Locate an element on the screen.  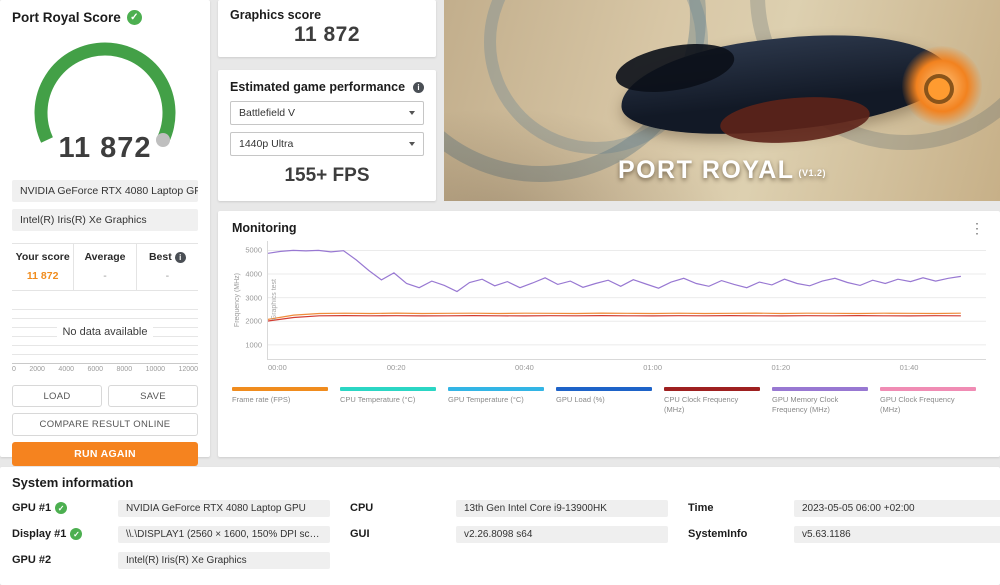
legend-label: GPU Load (%) is located at coordinates (580, 399).